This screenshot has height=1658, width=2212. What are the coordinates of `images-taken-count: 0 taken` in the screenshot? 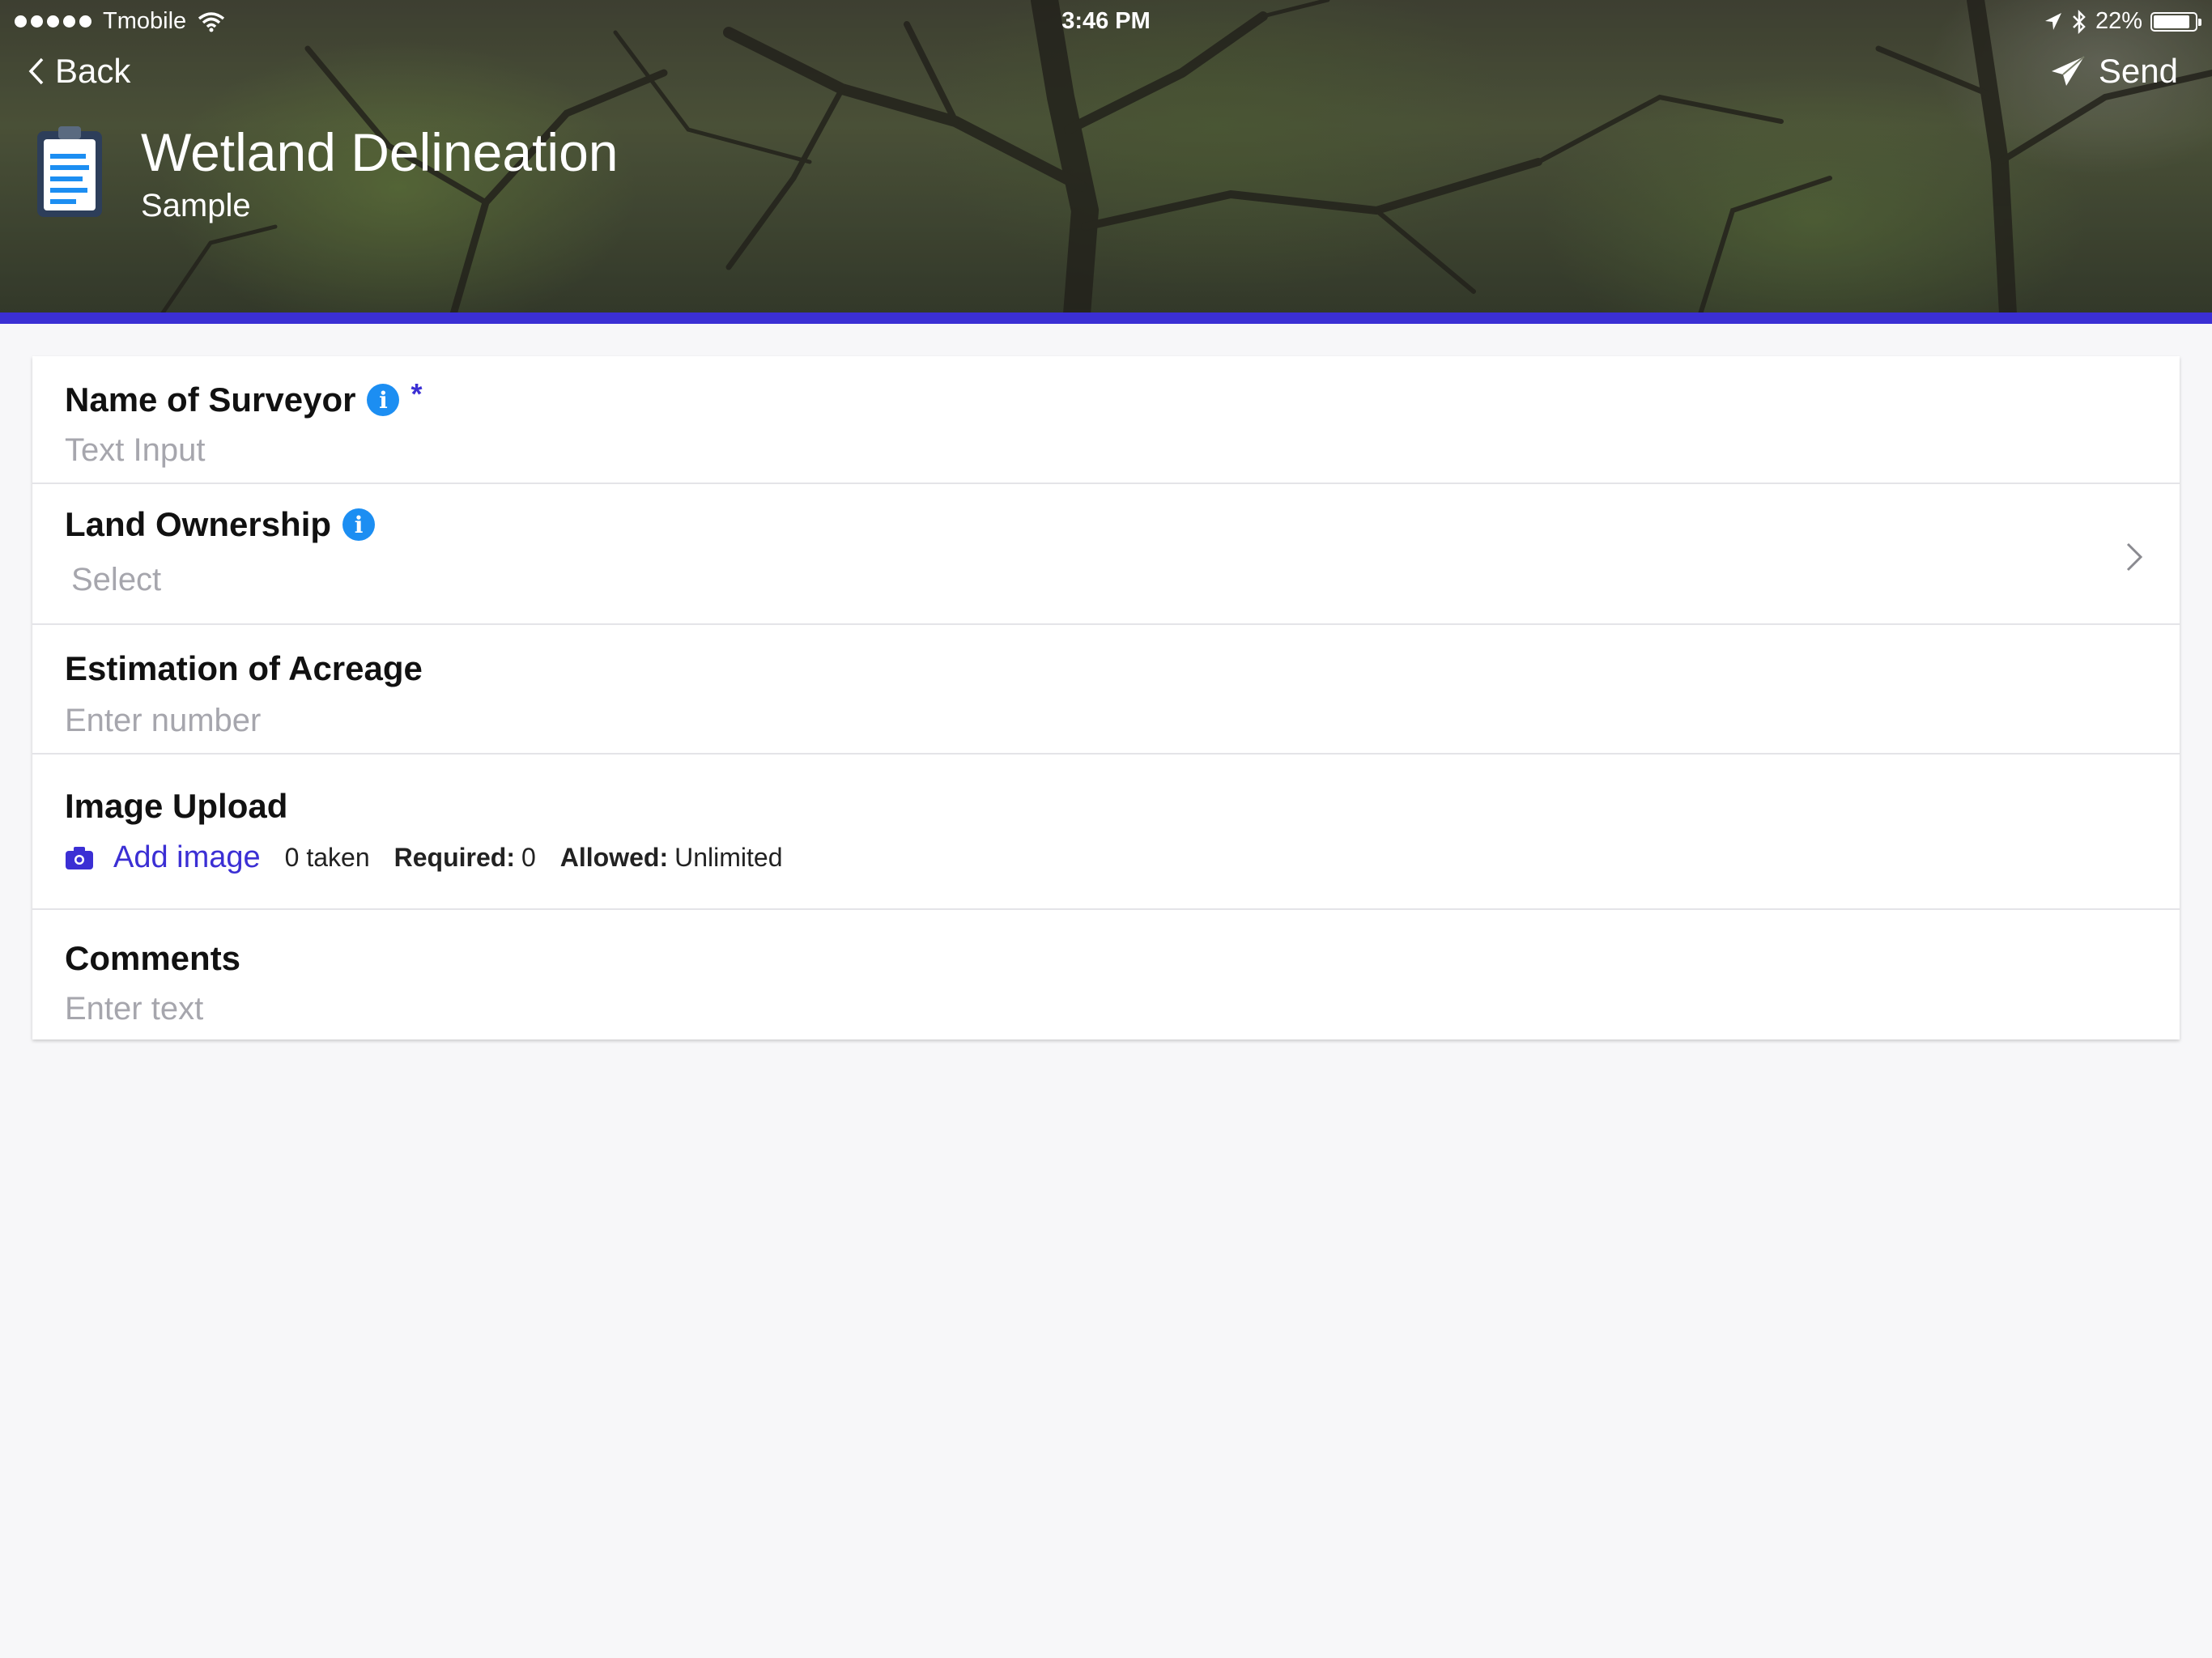 It's located at (327, 857).